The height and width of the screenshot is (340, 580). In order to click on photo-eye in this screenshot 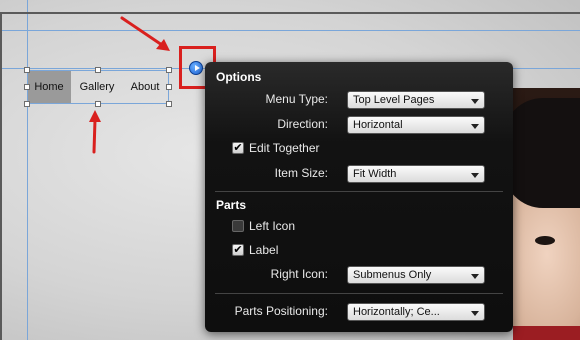, I will do `click(545, 240)`.